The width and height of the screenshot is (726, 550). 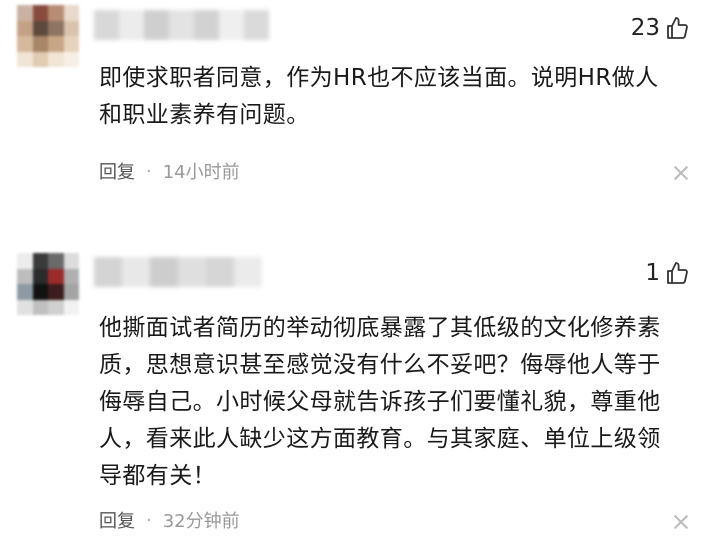 I want to click on comment-text-line: 人，看来此人缺少这方面教育。与其家庭、单位上级领, so click(x=380, y=439).